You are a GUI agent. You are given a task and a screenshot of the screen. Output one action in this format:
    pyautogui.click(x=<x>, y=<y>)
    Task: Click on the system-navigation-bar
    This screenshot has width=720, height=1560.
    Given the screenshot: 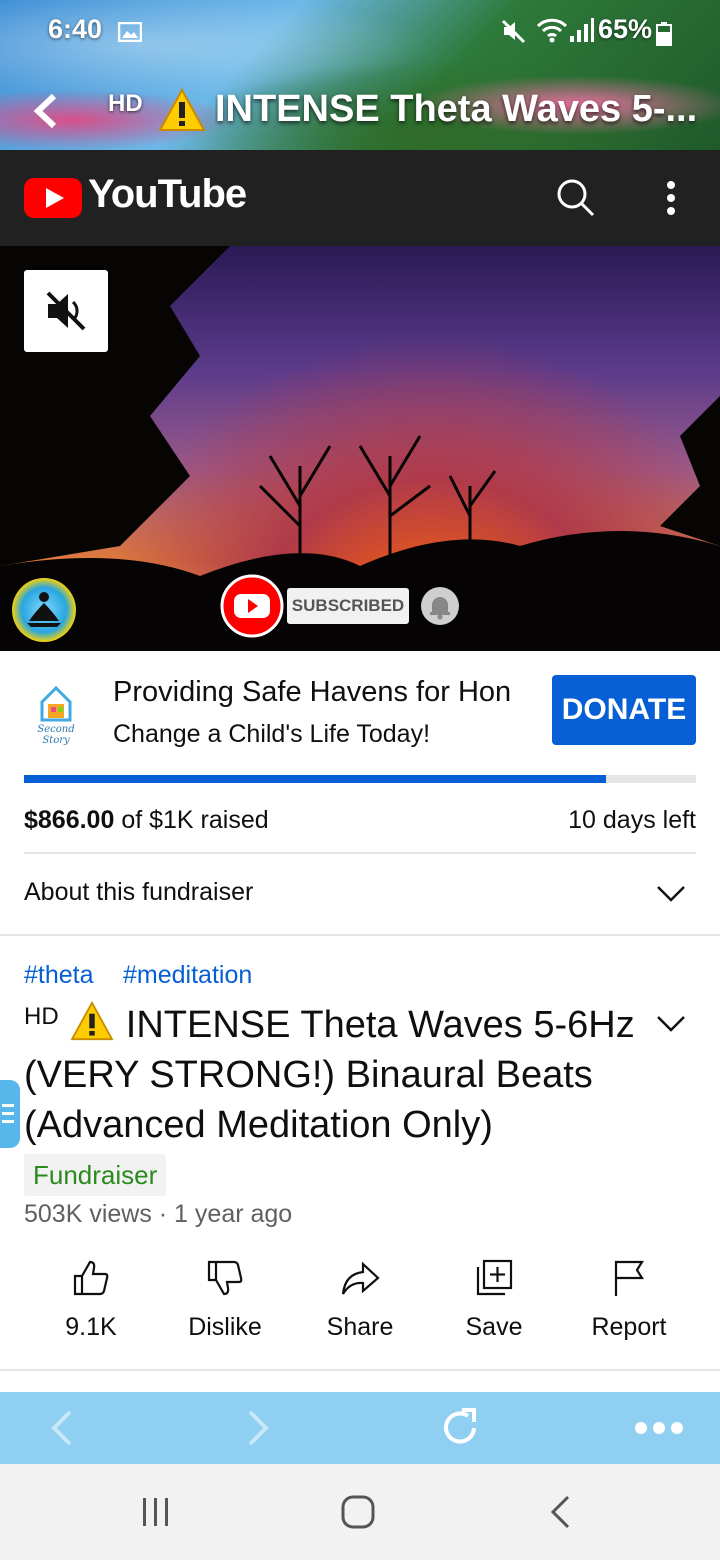 What is the action you would take?
    pyautogui.click(x=360, y=1512)
    